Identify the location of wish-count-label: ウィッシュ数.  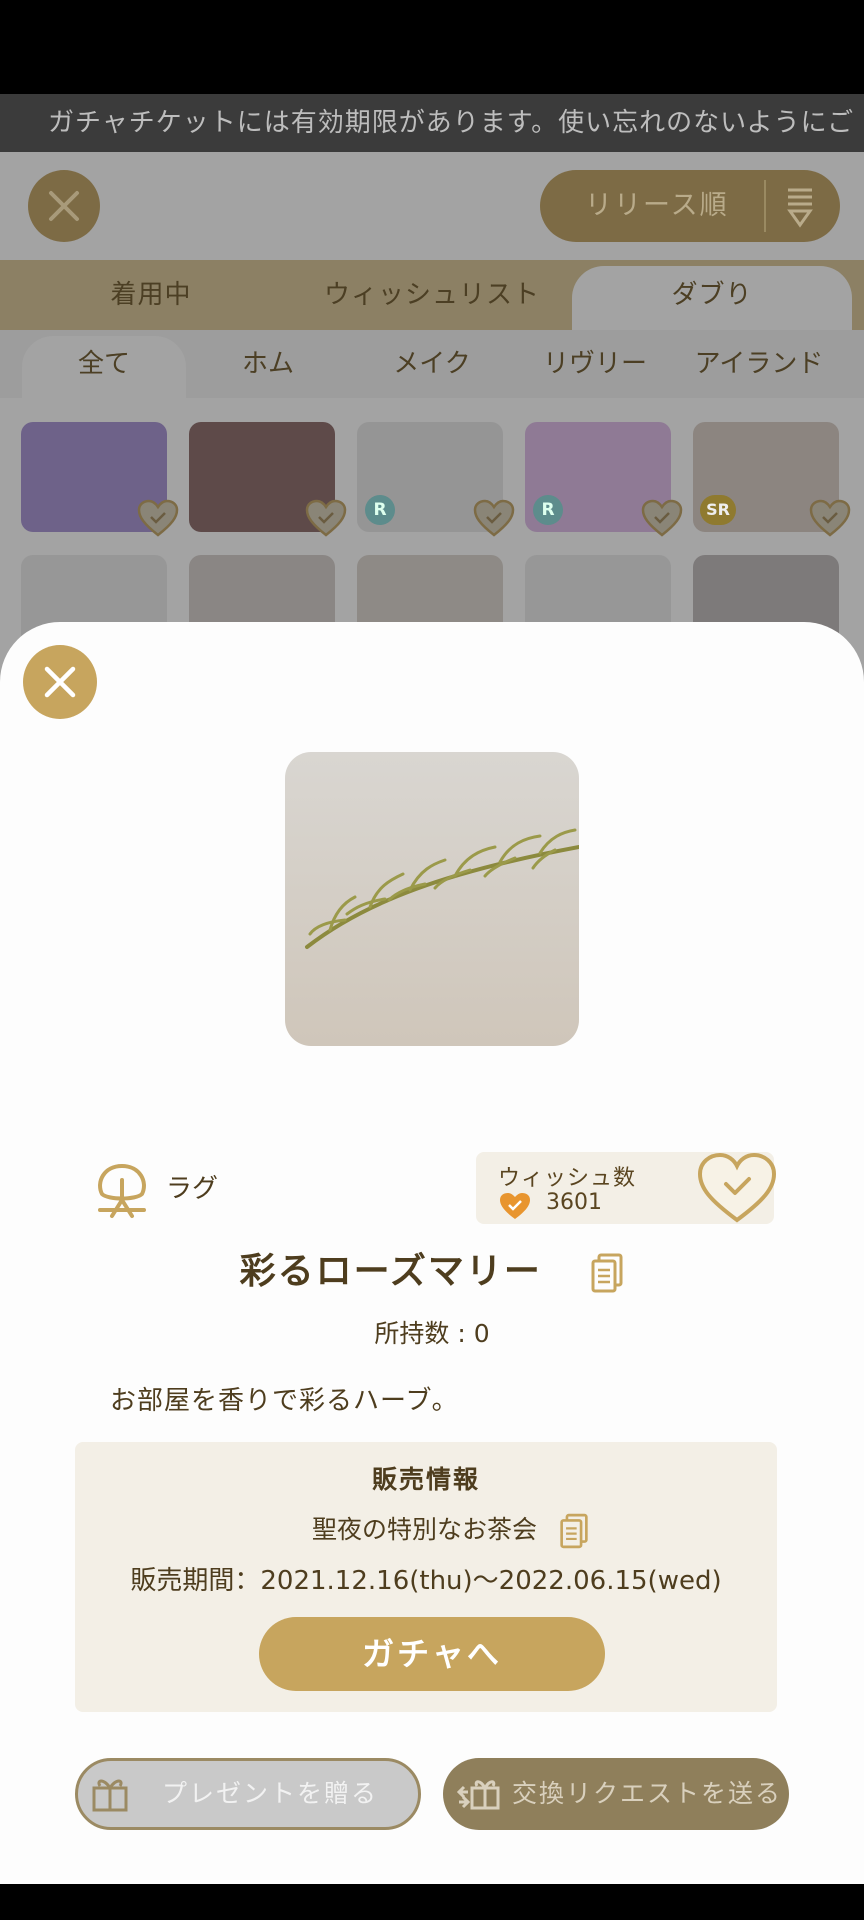
(567, 1178).